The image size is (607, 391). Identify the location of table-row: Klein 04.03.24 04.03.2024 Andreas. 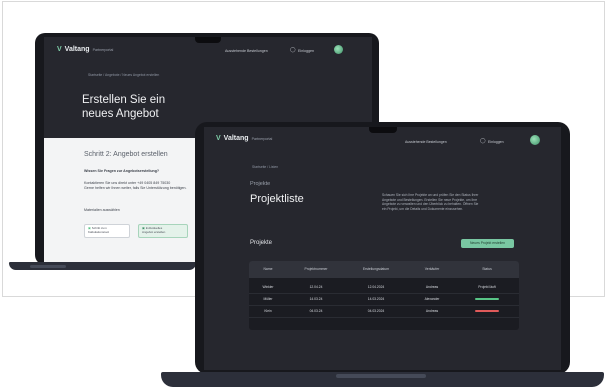
(384, 311).